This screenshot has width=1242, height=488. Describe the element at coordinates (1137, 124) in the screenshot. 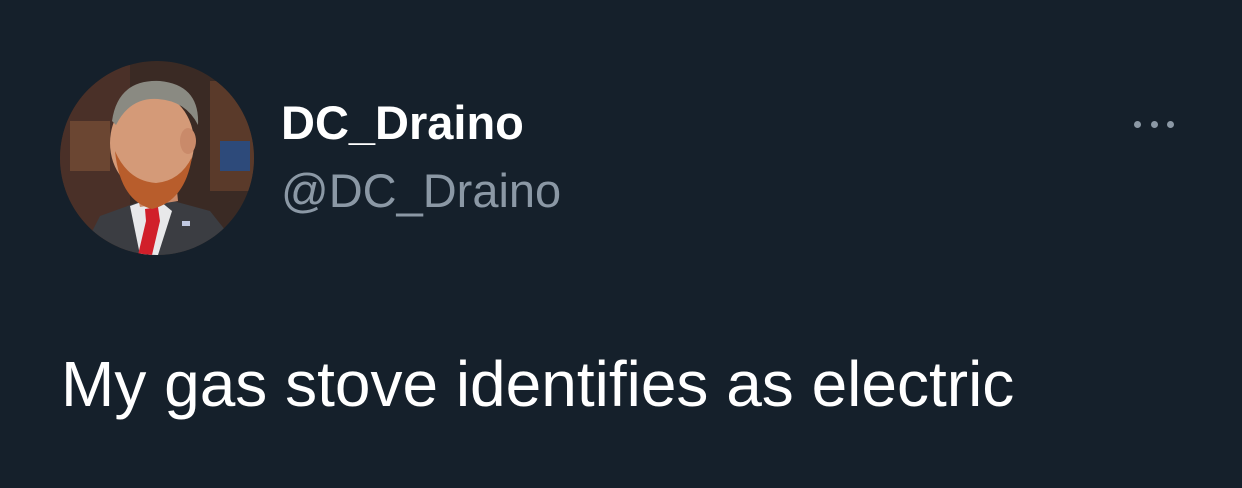

I see `more-horizontal-icon` at that location.